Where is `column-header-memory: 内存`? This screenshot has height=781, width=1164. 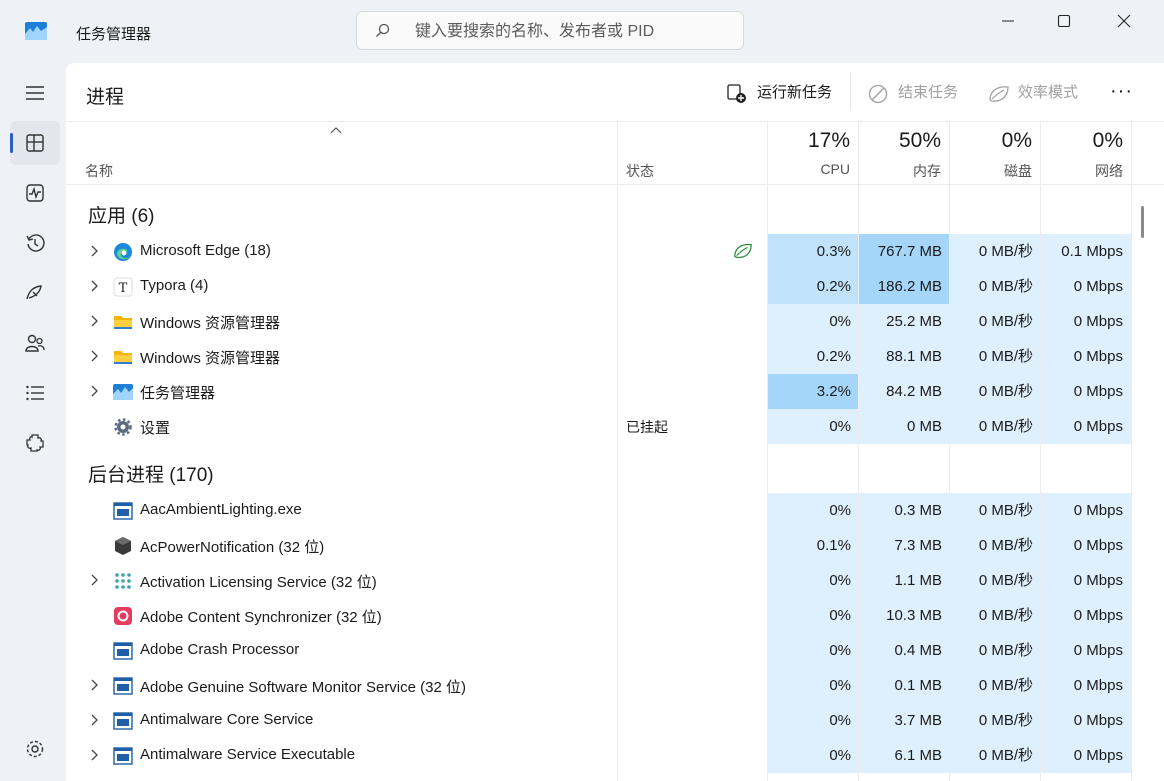
column-header-memory: 内存 is located at coordinates (901, 171).